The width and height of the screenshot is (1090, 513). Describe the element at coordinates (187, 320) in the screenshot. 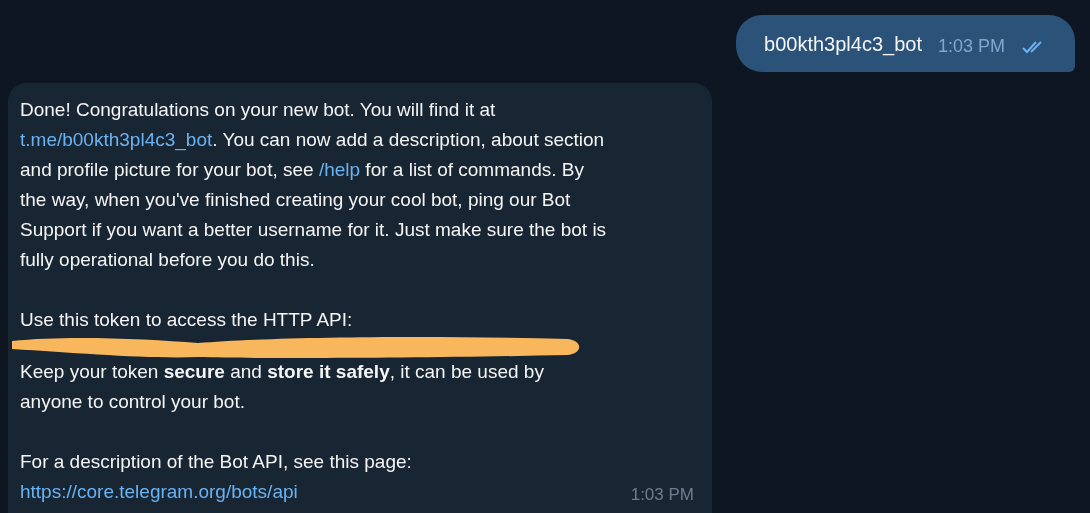

I see `message-text: Use this token to access the HTTP API:` at that location.